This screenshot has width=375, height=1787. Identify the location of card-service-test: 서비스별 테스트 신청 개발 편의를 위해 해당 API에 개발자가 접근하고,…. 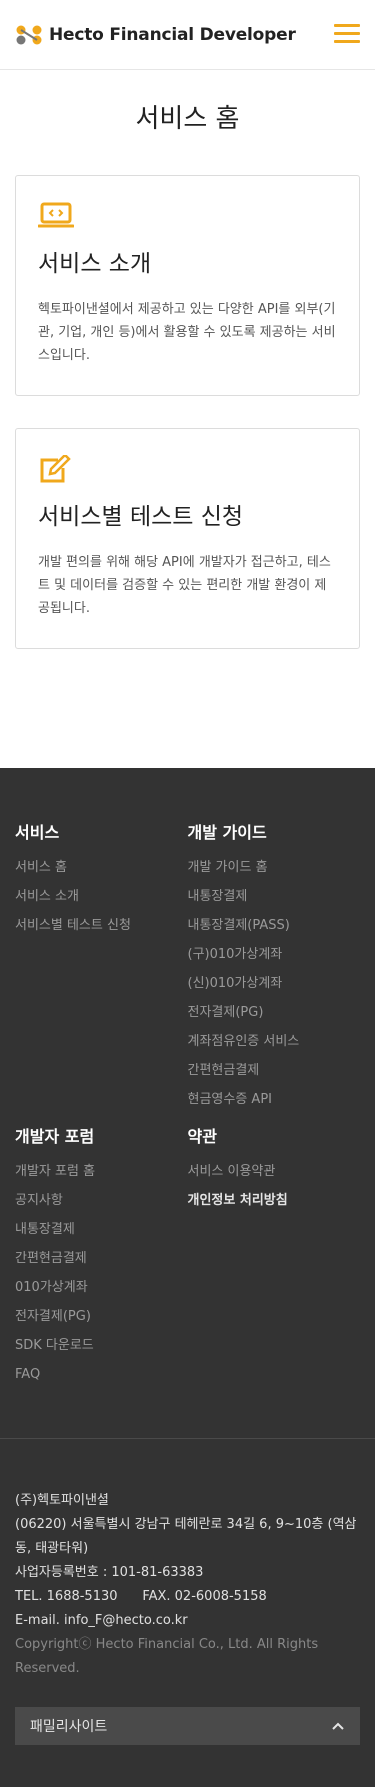
(187, 538).